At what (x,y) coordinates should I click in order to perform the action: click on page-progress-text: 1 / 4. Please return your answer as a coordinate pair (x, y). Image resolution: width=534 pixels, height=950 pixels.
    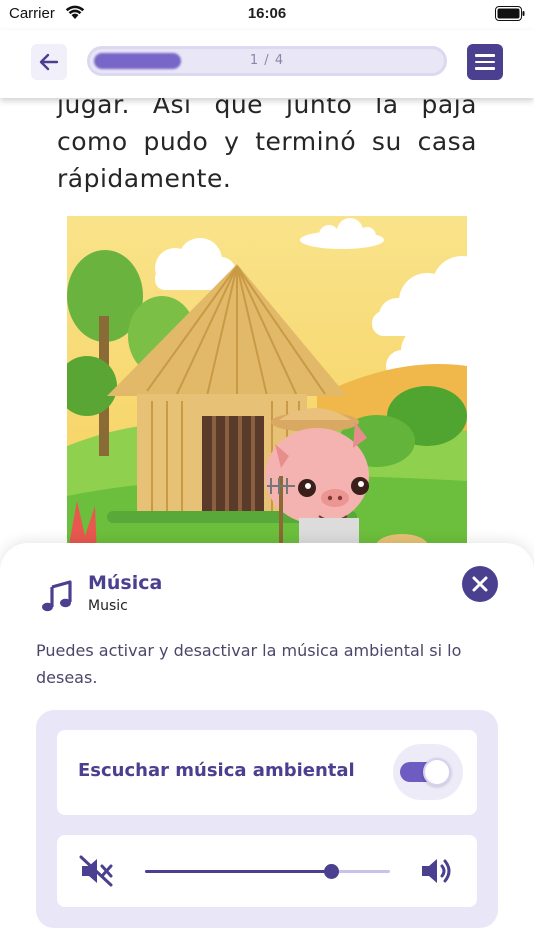
    Looking at the image, I should click on (267, 60).